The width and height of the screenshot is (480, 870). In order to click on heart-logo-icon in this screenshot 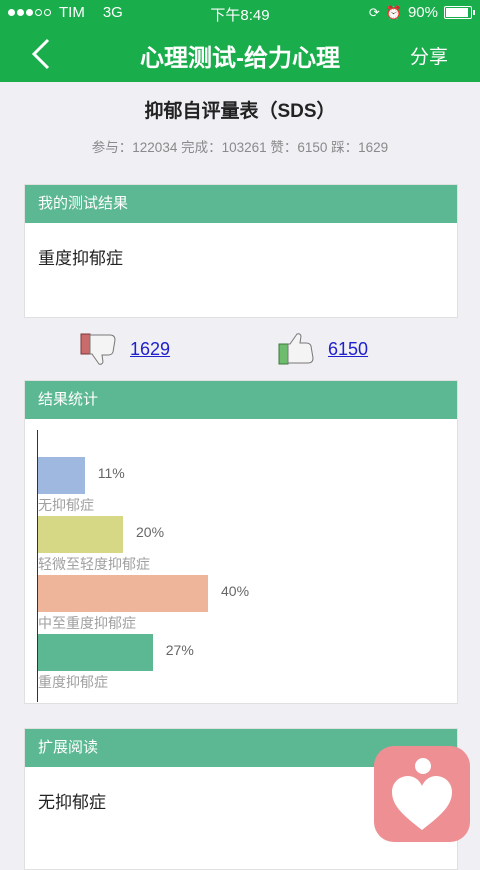, I will do `click(422, 794)`.